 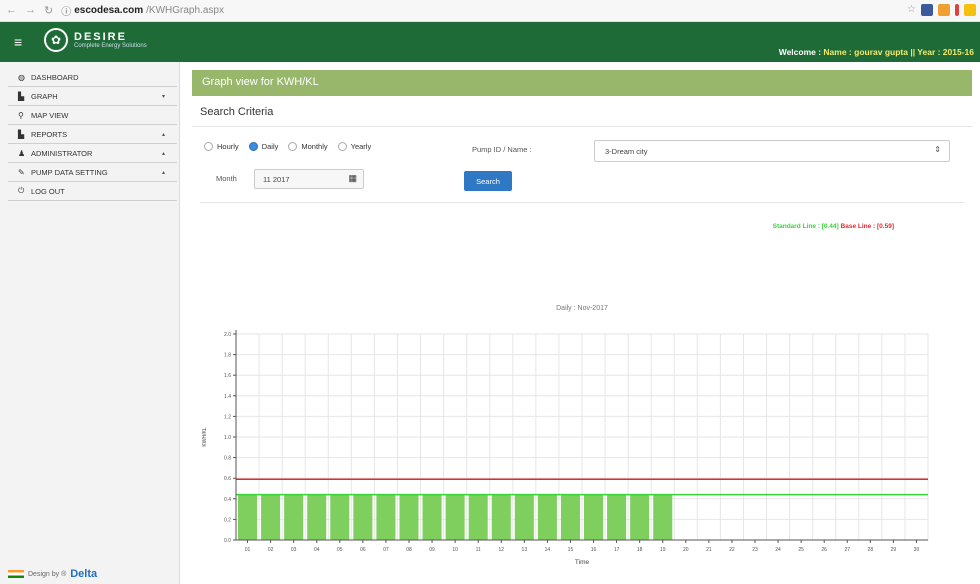 What do you see at coordinates (227, 500) in the screenshot?
I see `y-tick-label: 0.4` at bounding box center [227, 500].